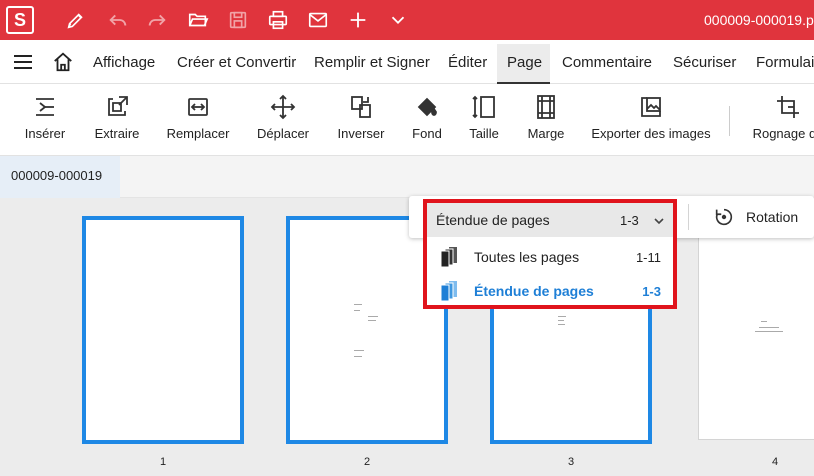  What do you see at coordinates (283, 133) in the screenshot?
I see `move-label: Déplacer` at bounding box center [283, 133].